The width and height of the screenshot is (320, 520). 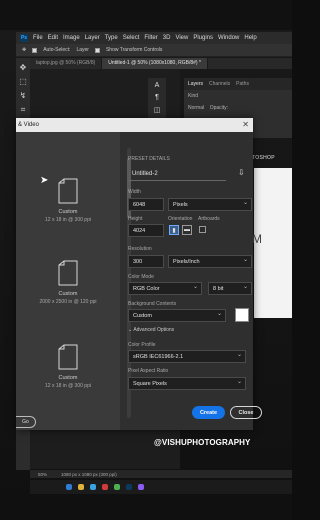 What do you see at coordinates (238, 96) in the screenshot?
I see `layers-kind-filter: Kind` at bounding box center [238, 96].